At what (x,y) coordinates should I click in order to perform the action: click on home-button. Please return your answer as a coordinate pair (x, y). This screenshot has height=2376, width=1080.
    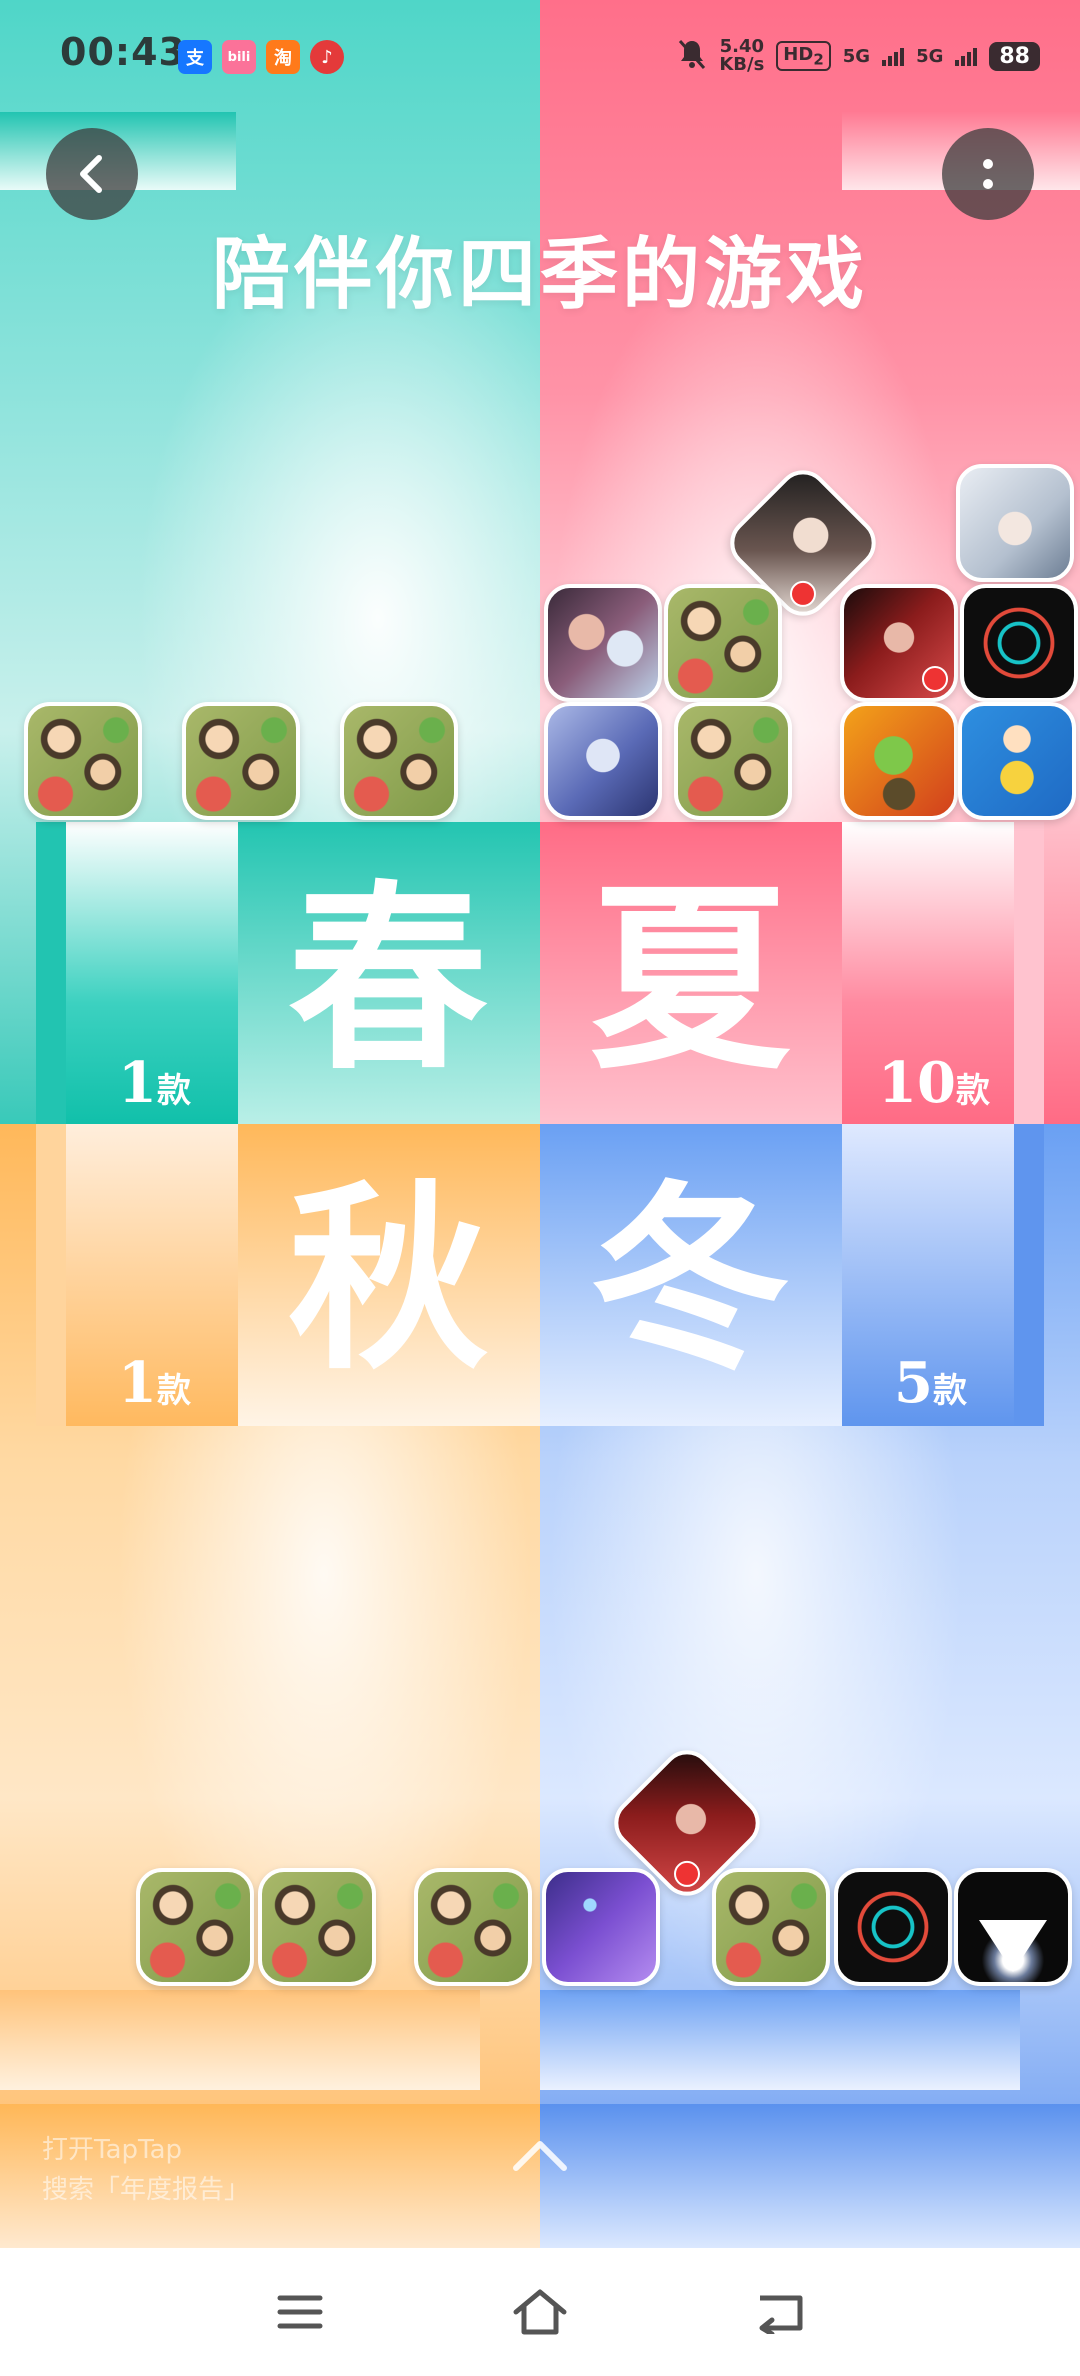
    Looking at the image, I should click on (540, 2312).